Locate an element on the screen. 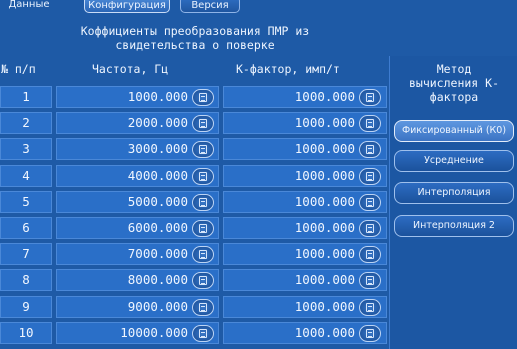 This screenshot has height=349, width=517. header-frequency: Частота, Гц is located at coordinates (130, 69).